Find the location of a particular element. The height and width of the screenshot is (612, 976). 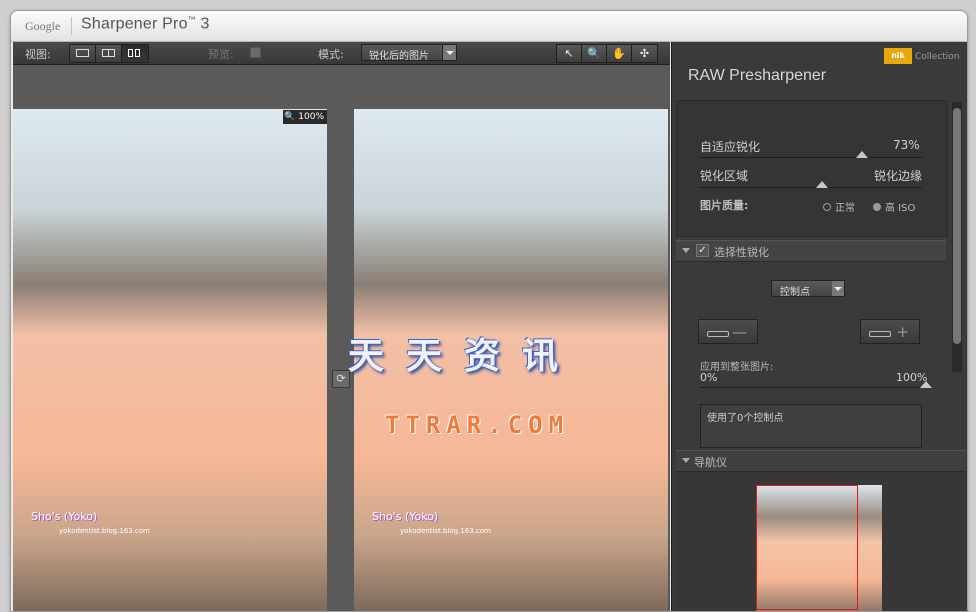

view-mode-group is located at coordinates (109, 53).